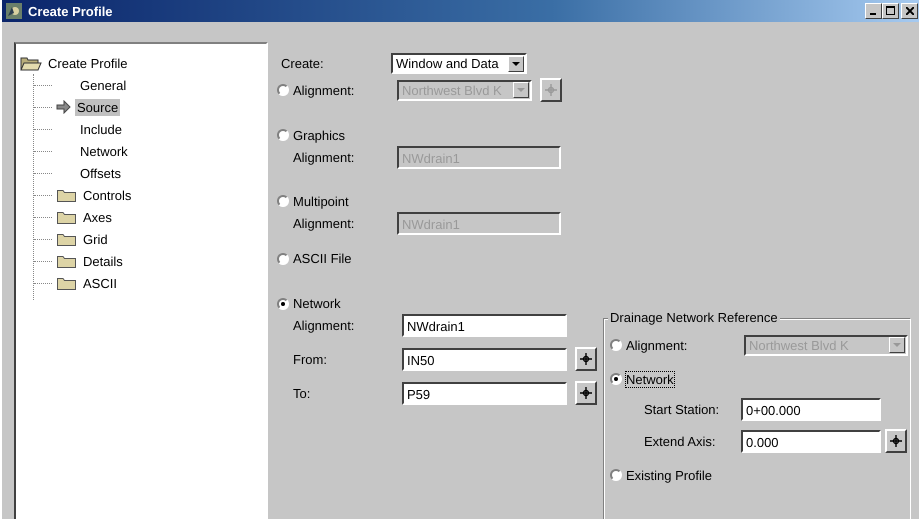 The image size is (919, 519). What do you see at coordinates (103, 85) in the screenshot?
I see `tree-item: General` at bounding box center [103, 85].